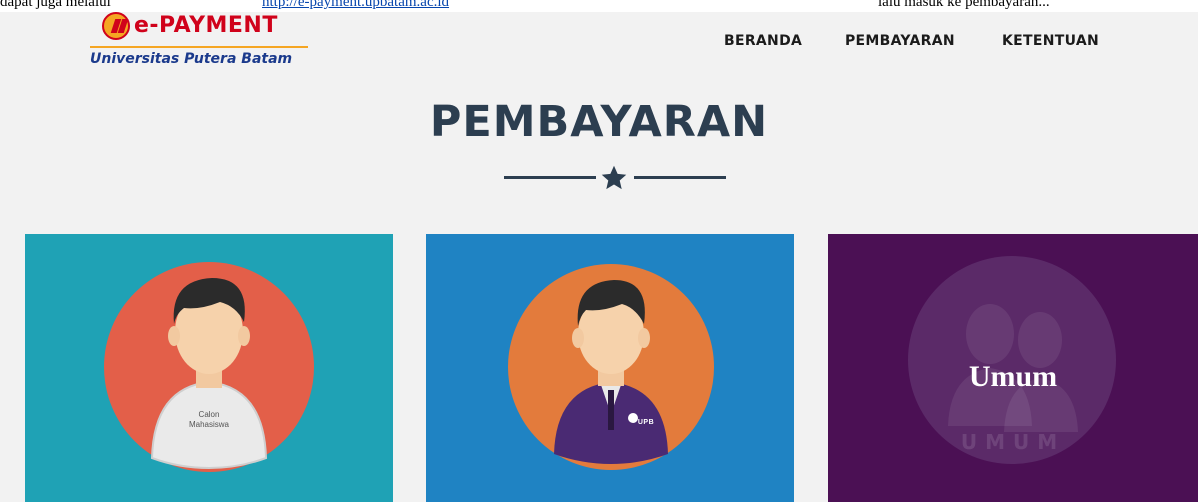 Image resolution: width=1198 pixels, height=502 pixels. What do you see at coordinates (646, 422) in the screenshot?
I see `uniform-badge: UPB` at bounding box center [646, 422].